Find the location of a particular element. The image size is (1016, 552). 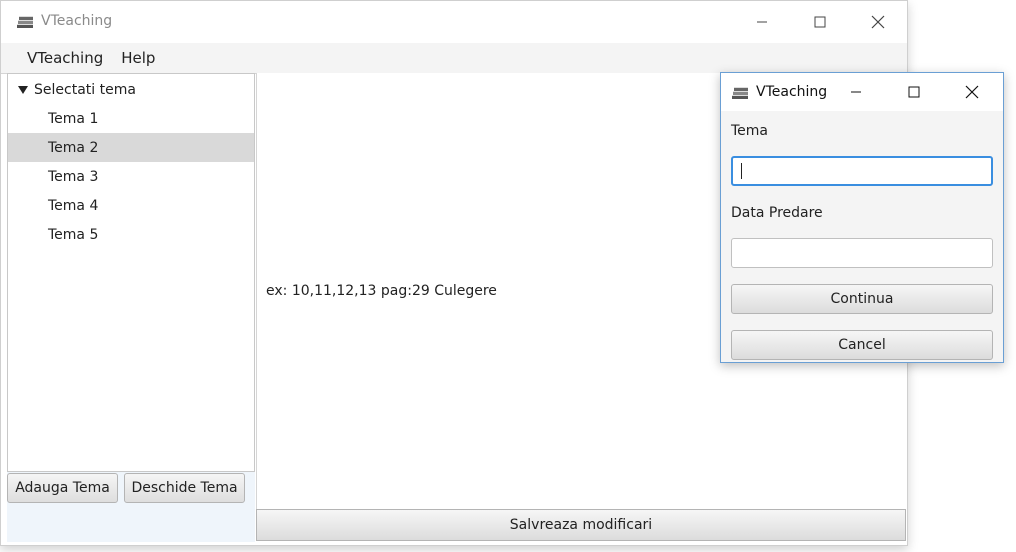

tree-item-tema-3: Tema 3 is located at coordinates (131, 176).